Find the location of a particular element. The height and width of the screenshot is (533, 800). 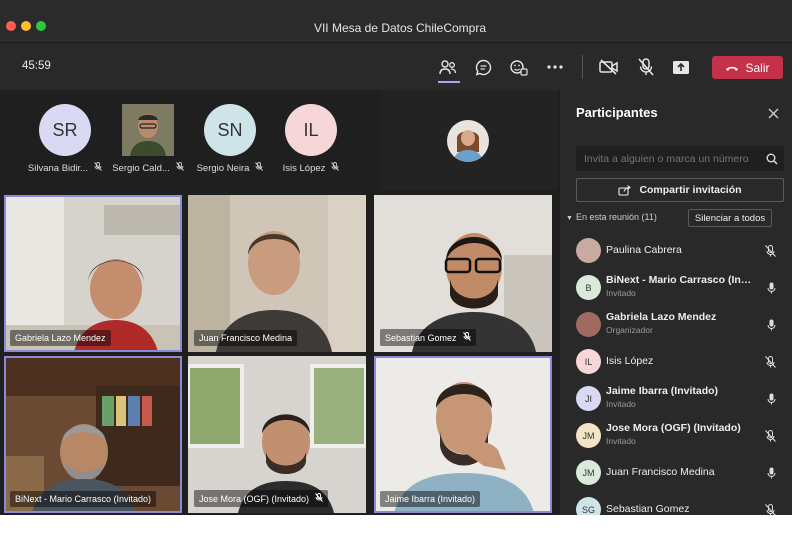

self-avatar-icon is located at coordinates (468, 141).